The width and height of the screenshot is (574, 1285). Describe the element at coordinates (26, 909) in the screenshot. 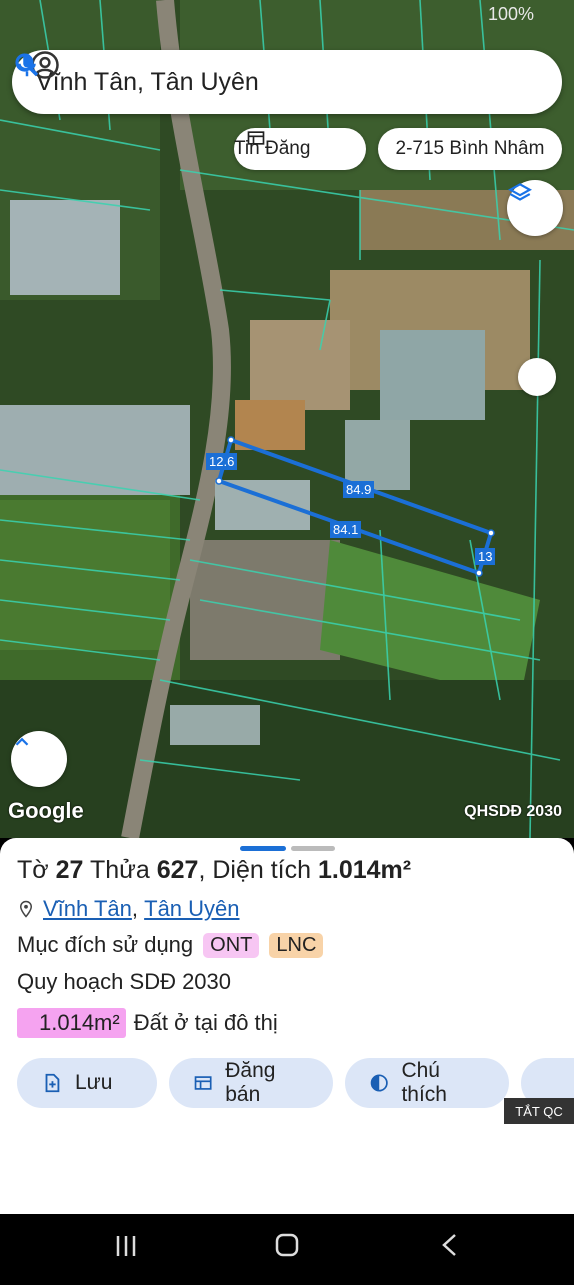

I see `location-pin-icon` at that location.